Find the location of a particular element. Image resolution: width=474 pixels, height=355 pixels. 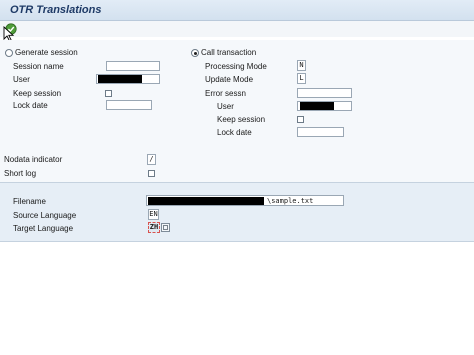

generate-session-radio is located at coordinates (9, 53).